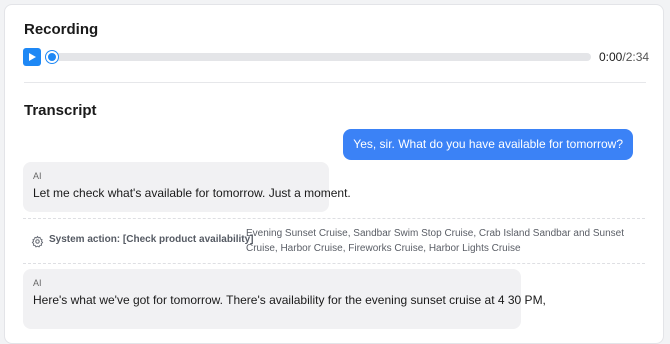  I want to click on transcript-title: Transcript, so click(60, 110).